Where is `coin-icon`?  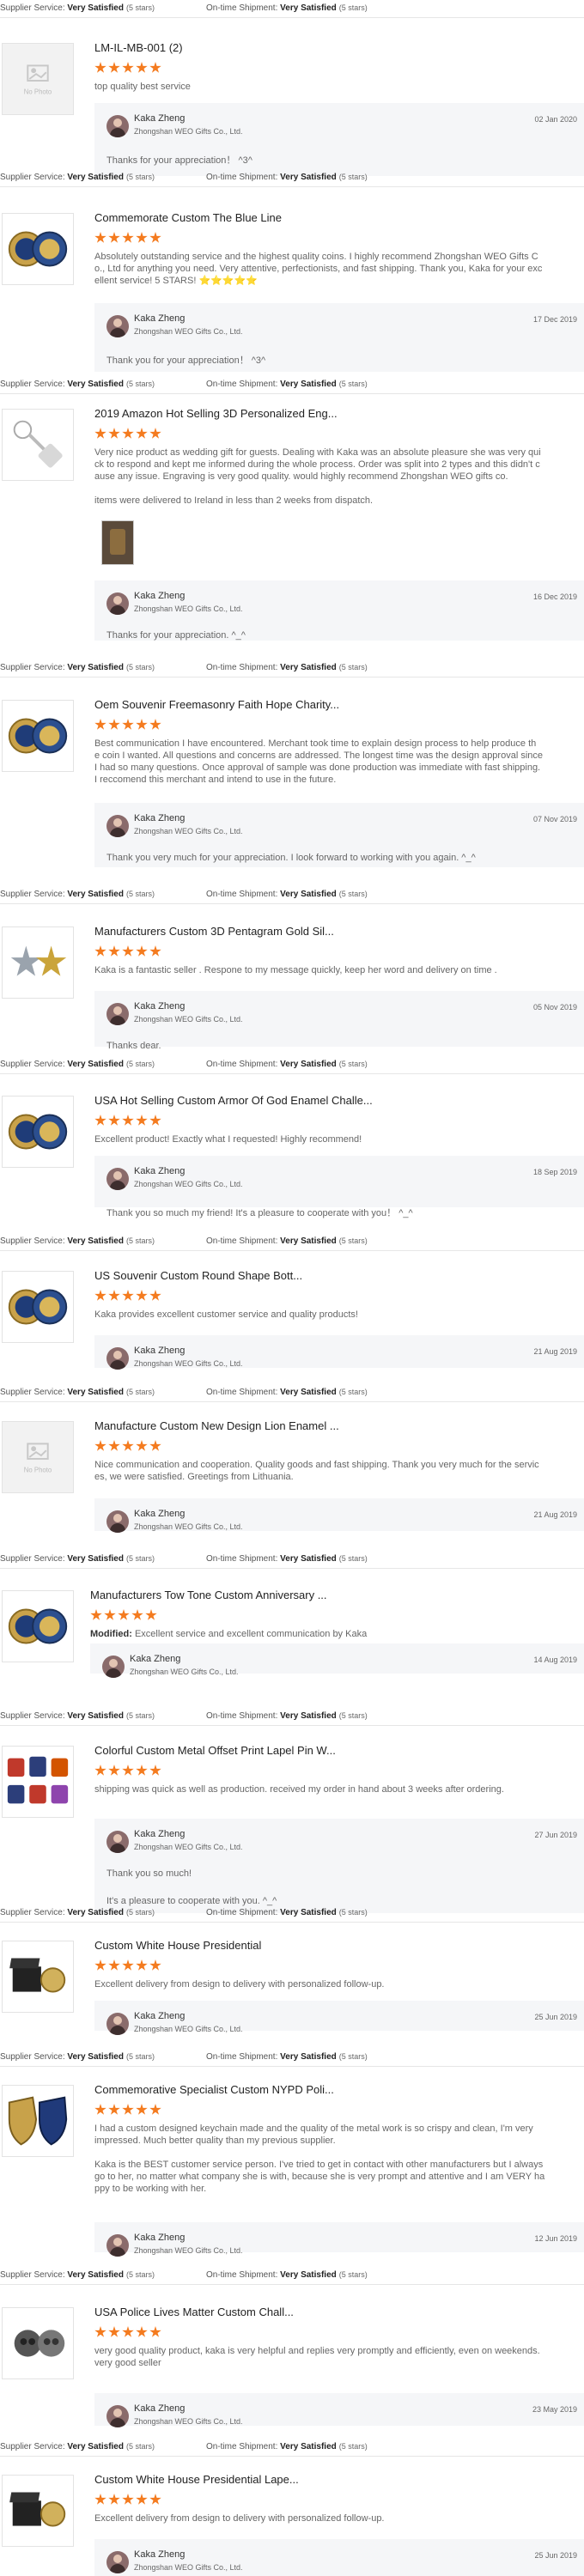 coin-icon is located at coordinates (38, 1627).